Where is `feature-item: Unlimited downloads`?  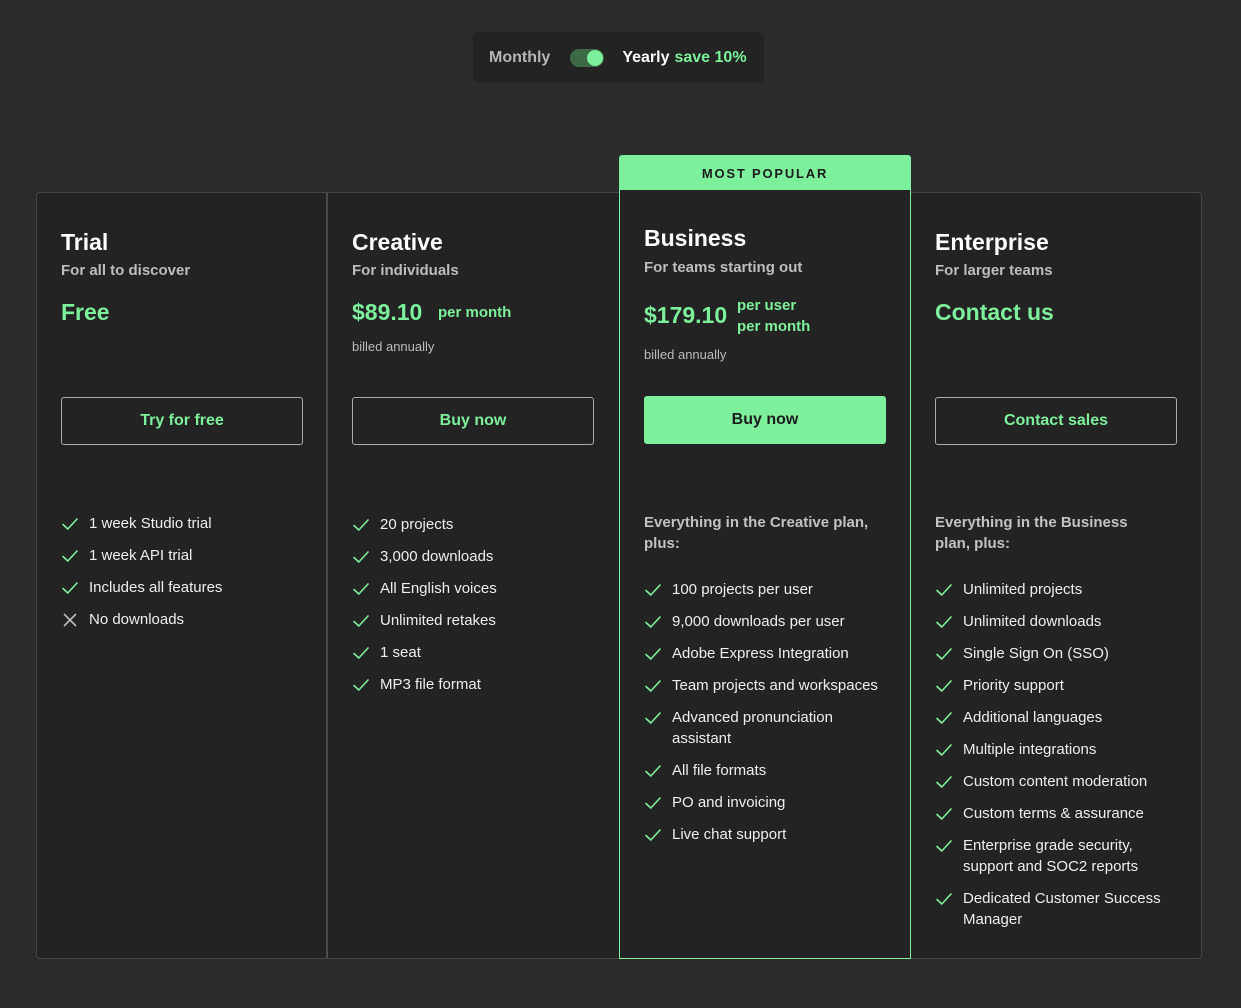
feature-item: Unlimited downloads is located at coordinates (1055, 621).